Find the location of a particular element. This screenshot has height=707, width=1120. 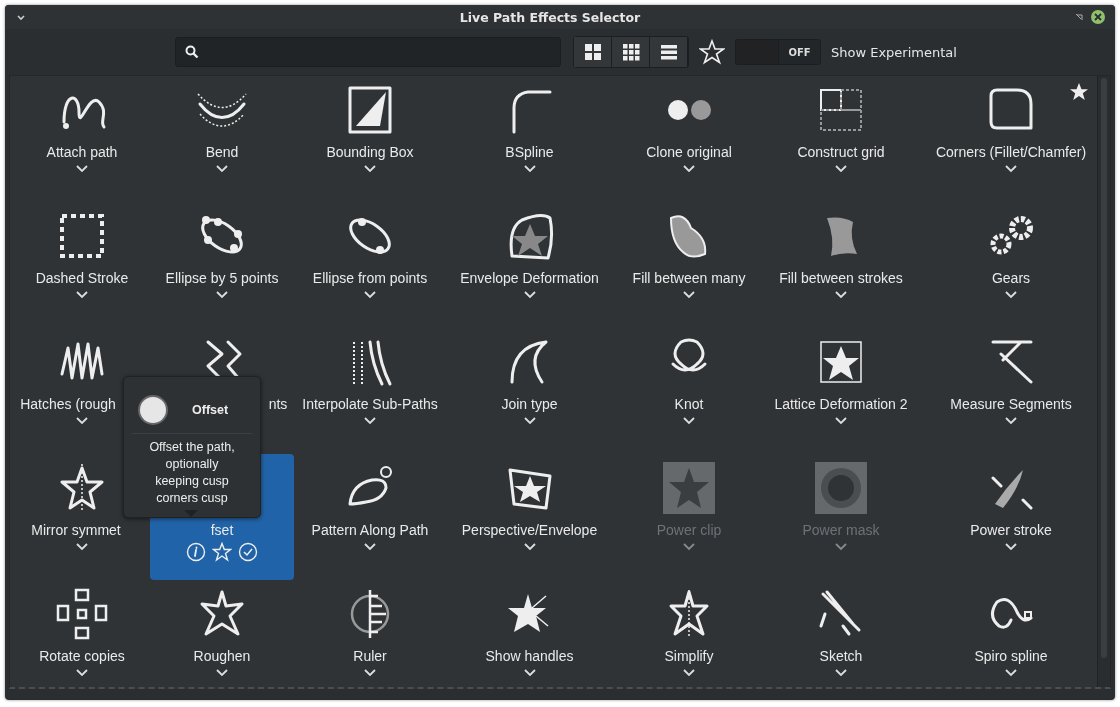

toggle-label: Show Experimental is located at coordinates (894, 52).